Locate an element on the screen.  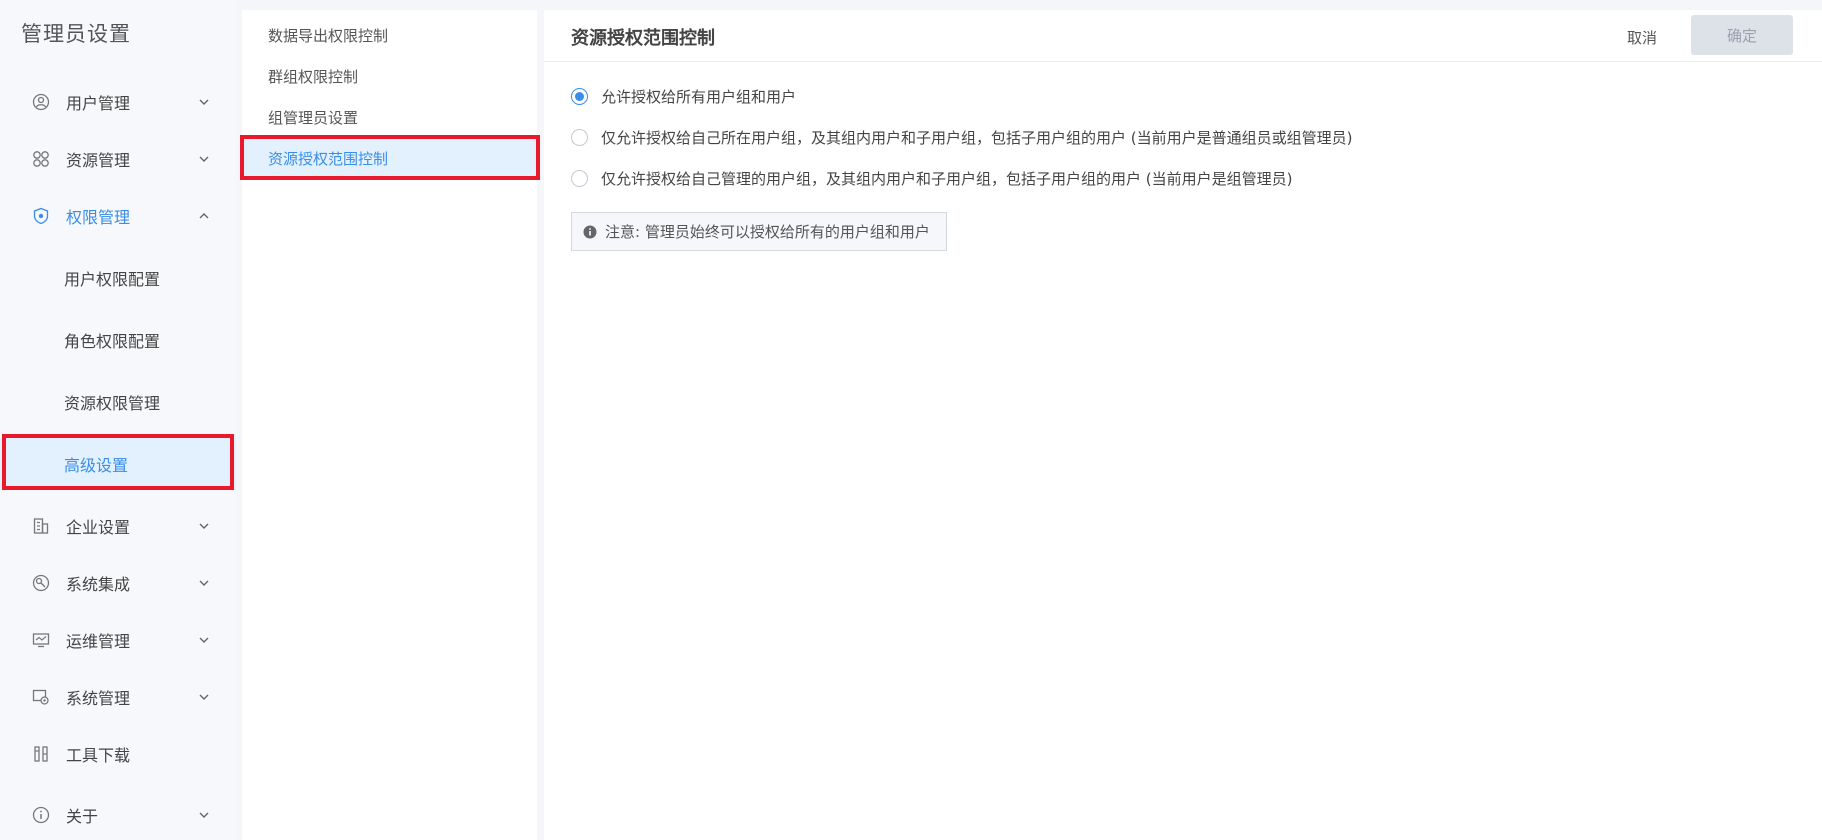
sidebar-title: 管理员设置 is located at coordinates (76, 34).